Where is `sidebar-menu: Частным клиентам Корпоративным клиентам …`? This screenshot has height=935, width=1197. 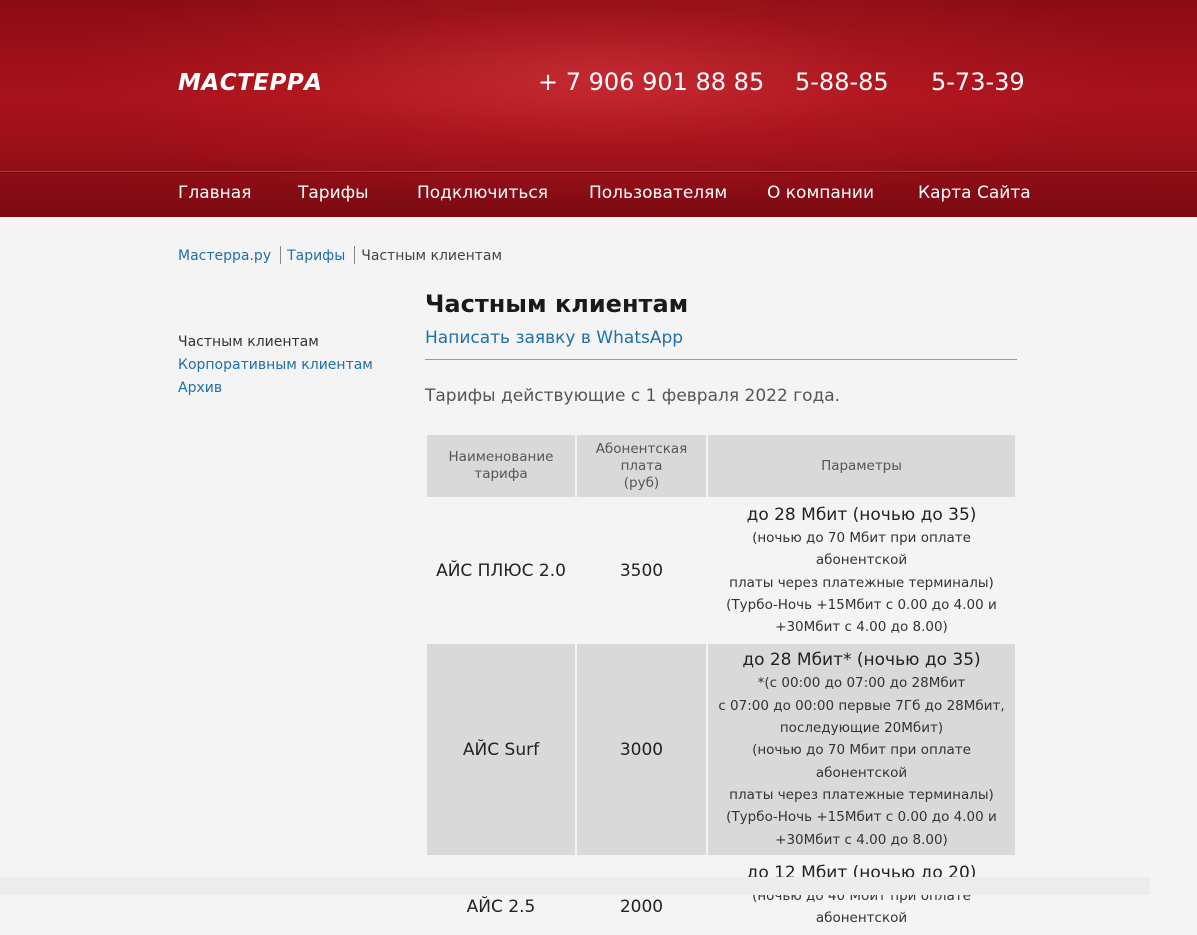
sidebar-menu: Частным клиентам Корпоративным клиентам … is located at coordinates (275, 365).